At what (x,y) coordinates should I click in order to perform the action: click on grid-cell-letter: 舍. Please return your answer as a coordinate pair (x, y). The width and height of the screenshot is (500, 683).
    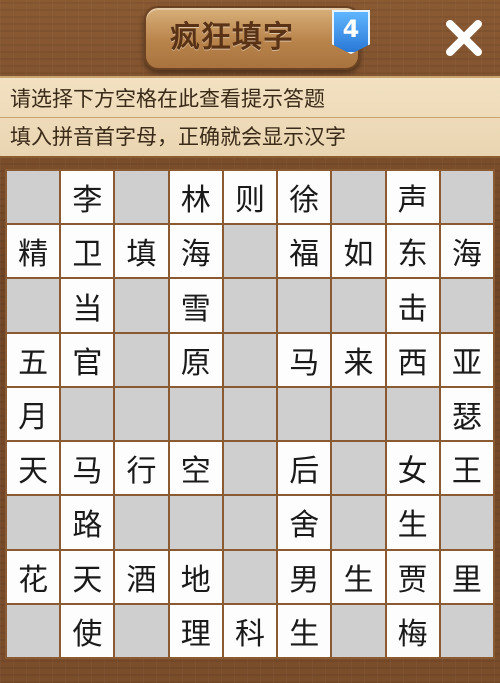
    Looking at the image, I should click on (304, 522).